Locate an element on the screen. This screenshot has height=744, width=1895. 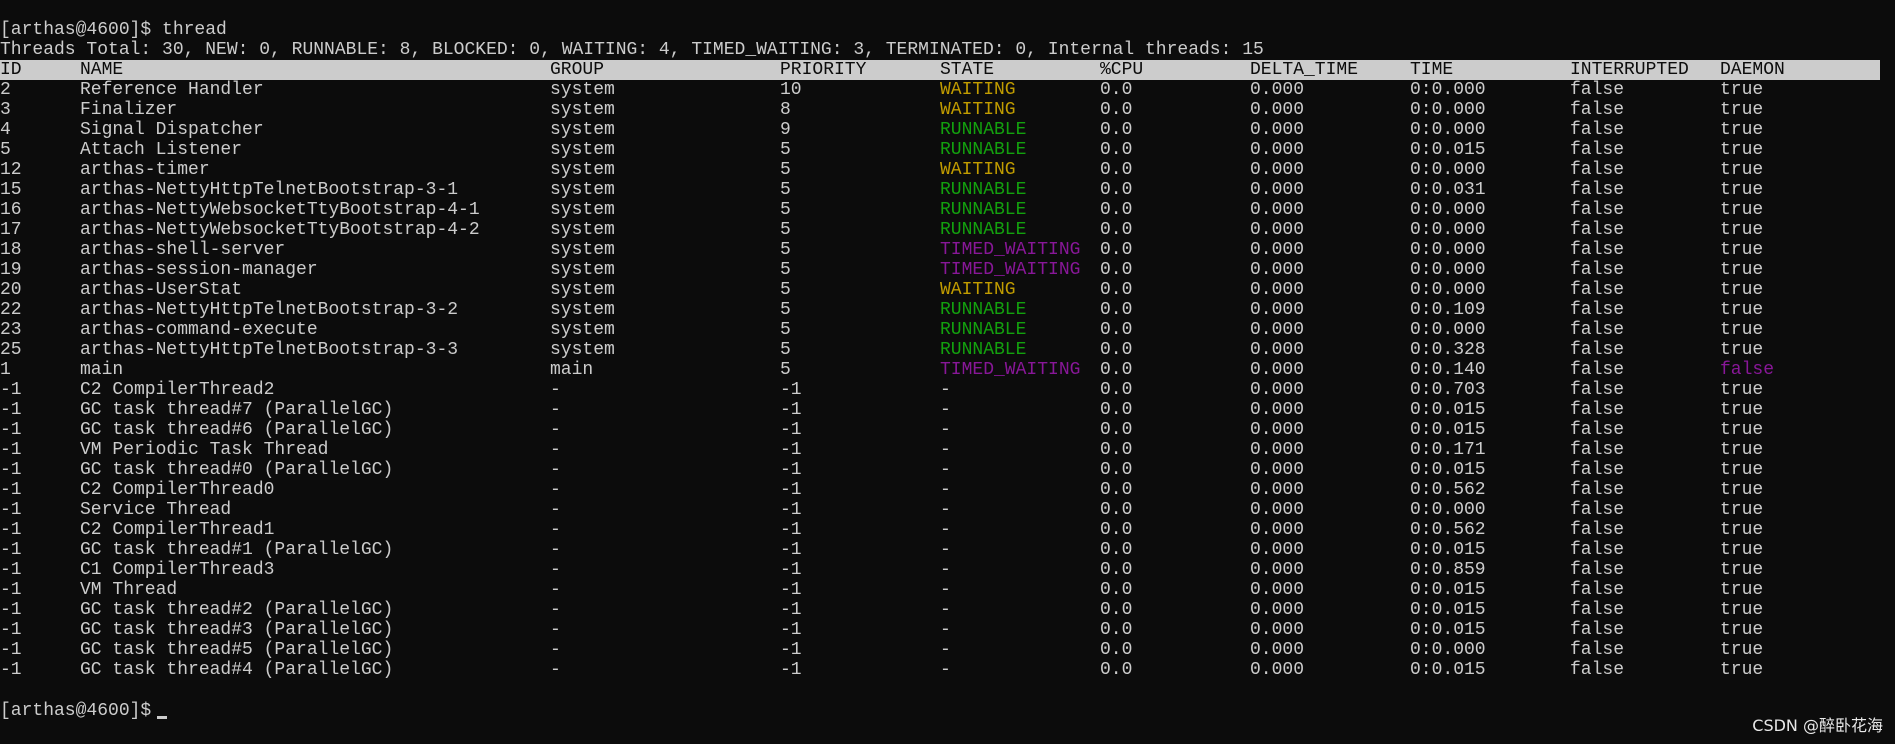
thread-id: 4 is located at coordinates (5, 130).